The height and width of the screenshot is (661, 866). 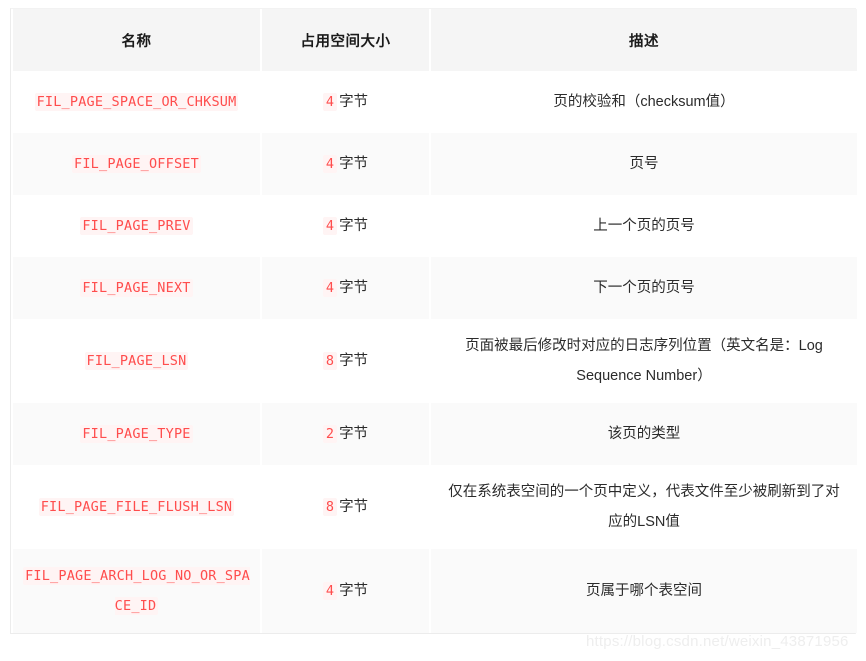 I want to click on csdn-watermark: https://blog.csdn.net/weixin_43871956, so click(x=717, y=641).